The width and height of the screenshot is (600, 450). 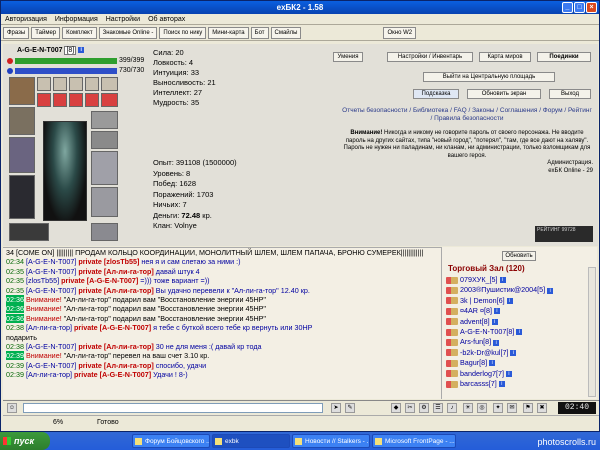 What do you see at coordinates (484, 353) in the screenshot?
I see `user-name: -b2k-Dr@kul[7]` at bounding box center [484, 353].